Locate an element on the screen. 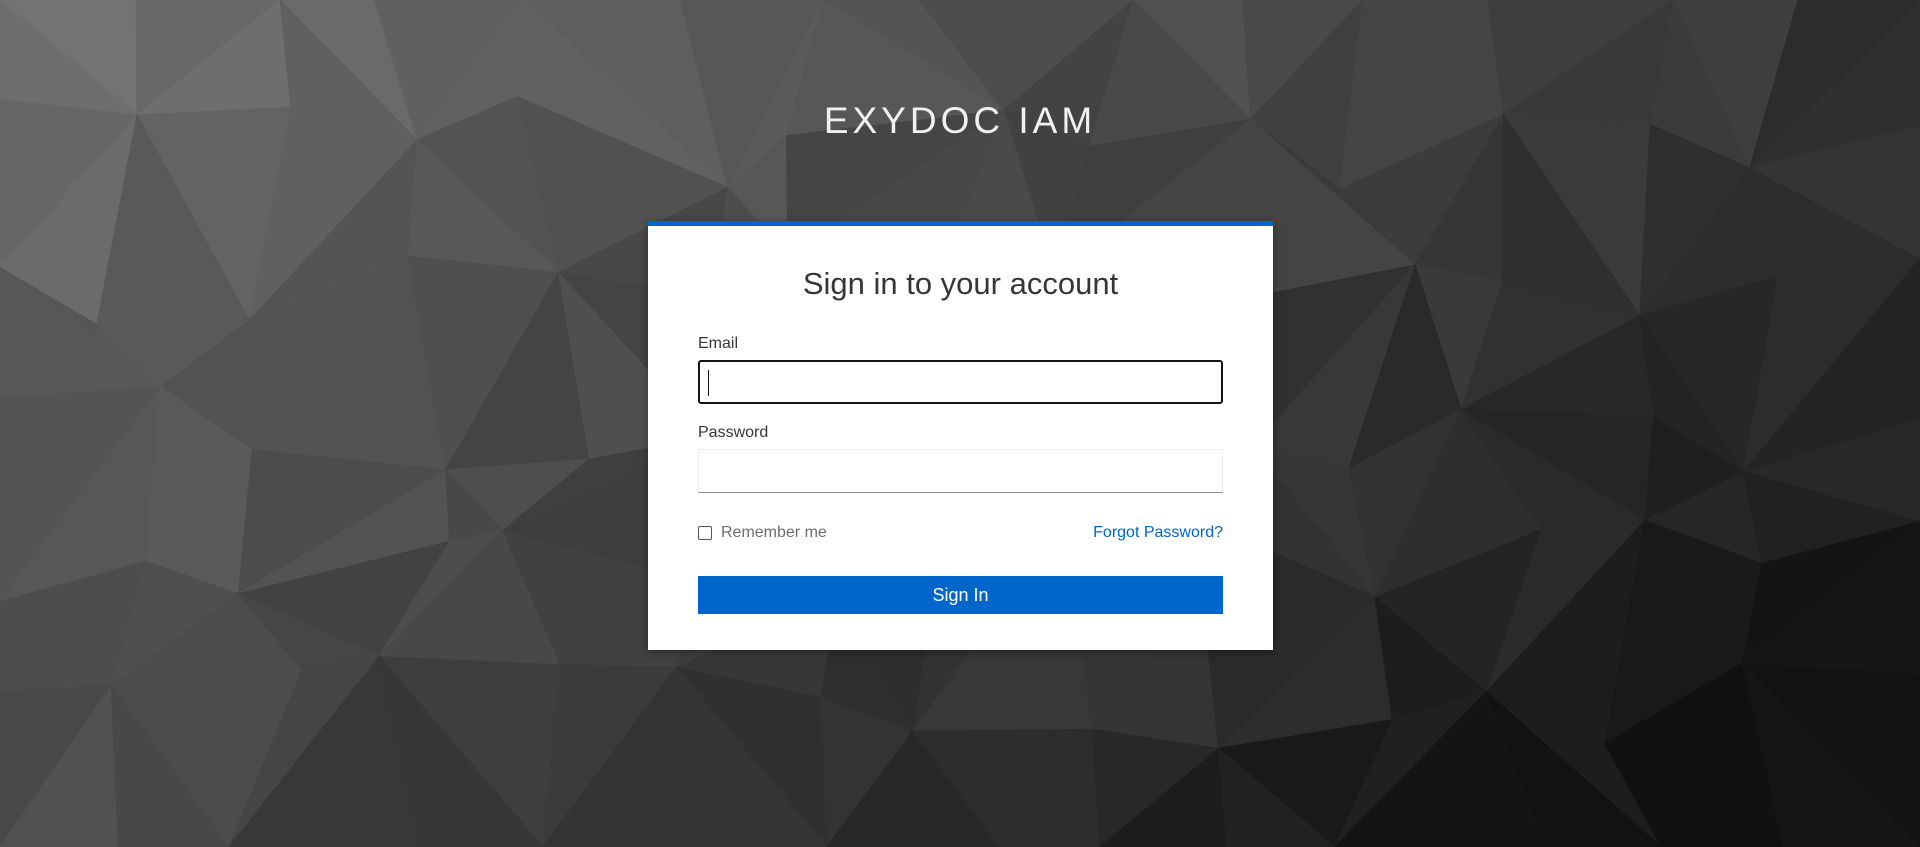 The image size is (1920, 847). email-field is located at coordinates (960, 382).